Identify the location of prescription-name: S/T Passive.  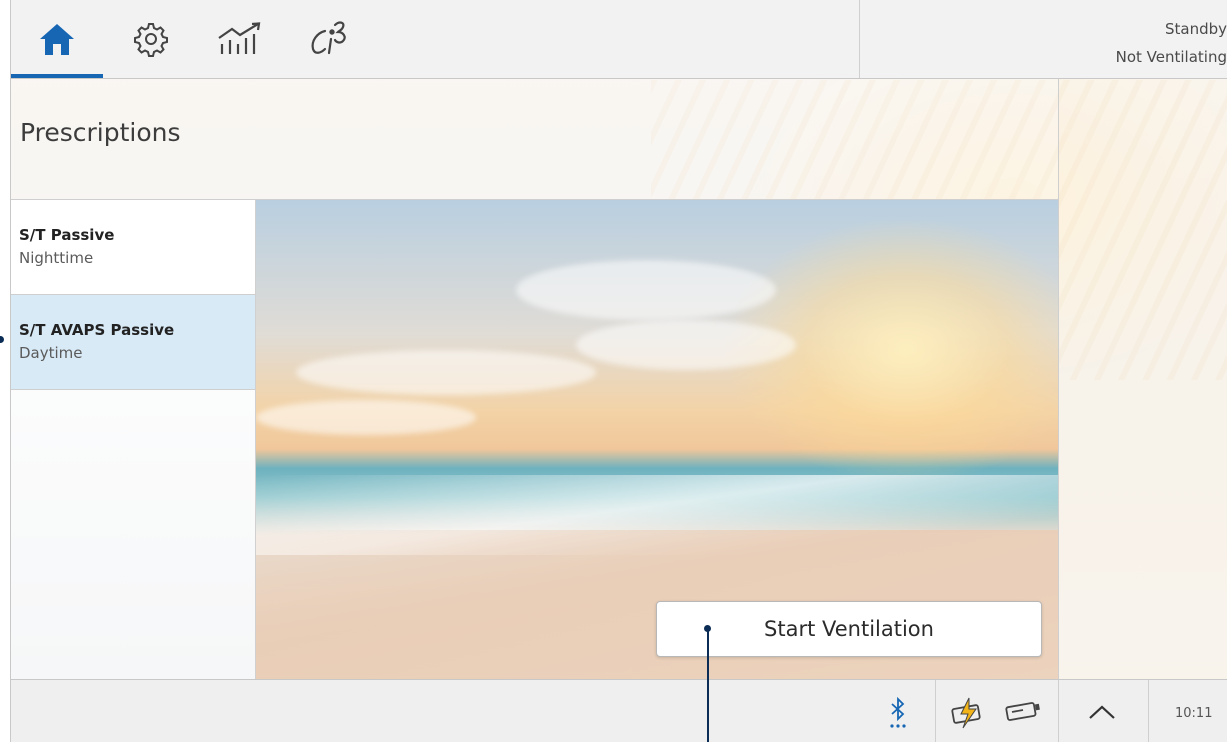
(67, 235).